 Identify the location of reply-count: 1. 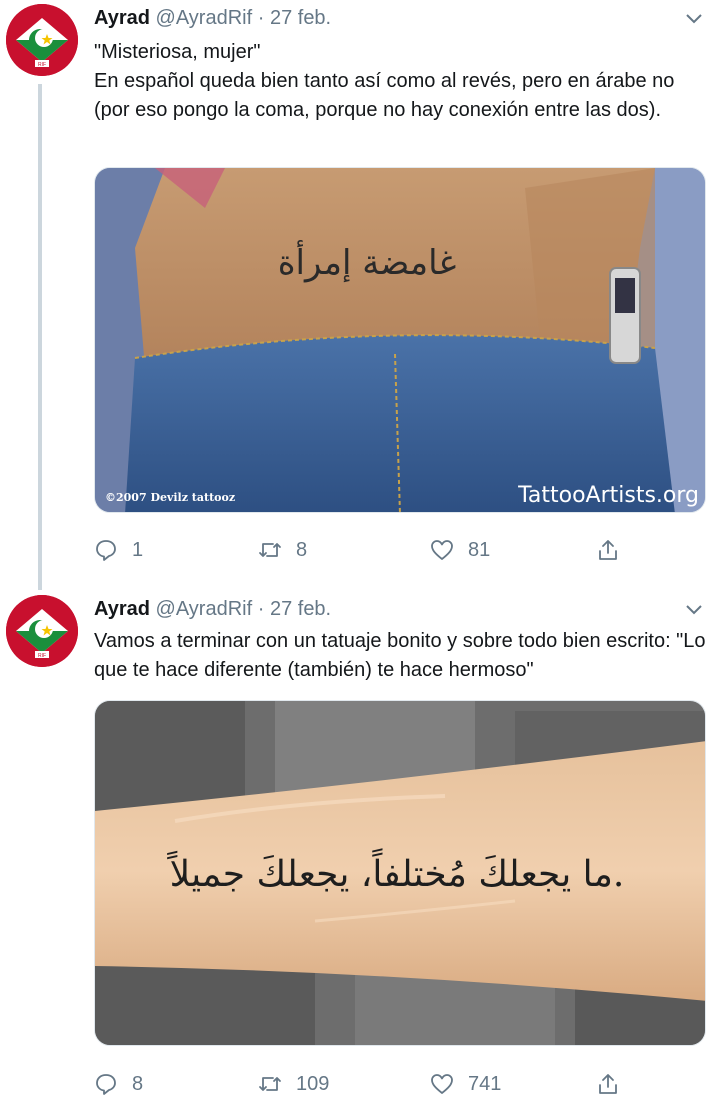
(138, 550).